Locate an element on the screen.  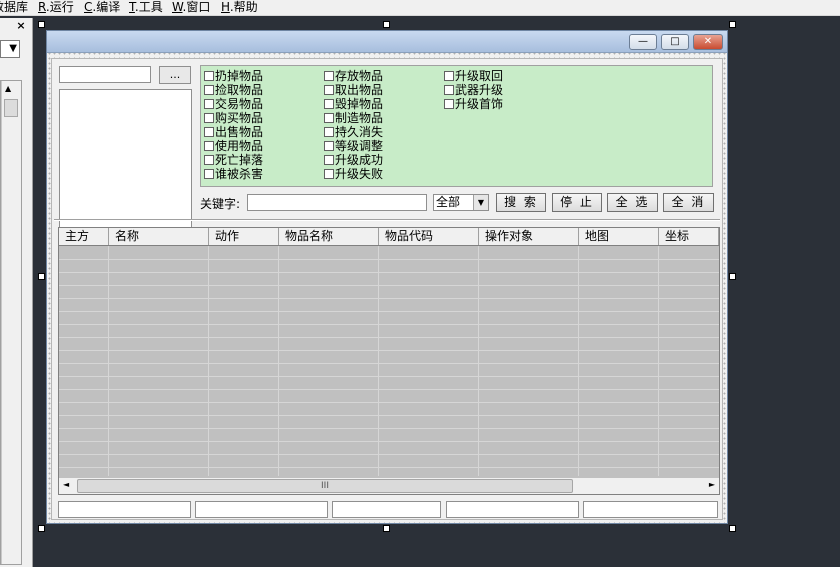
column-header: 地图 is located at coordinates (619, 236).